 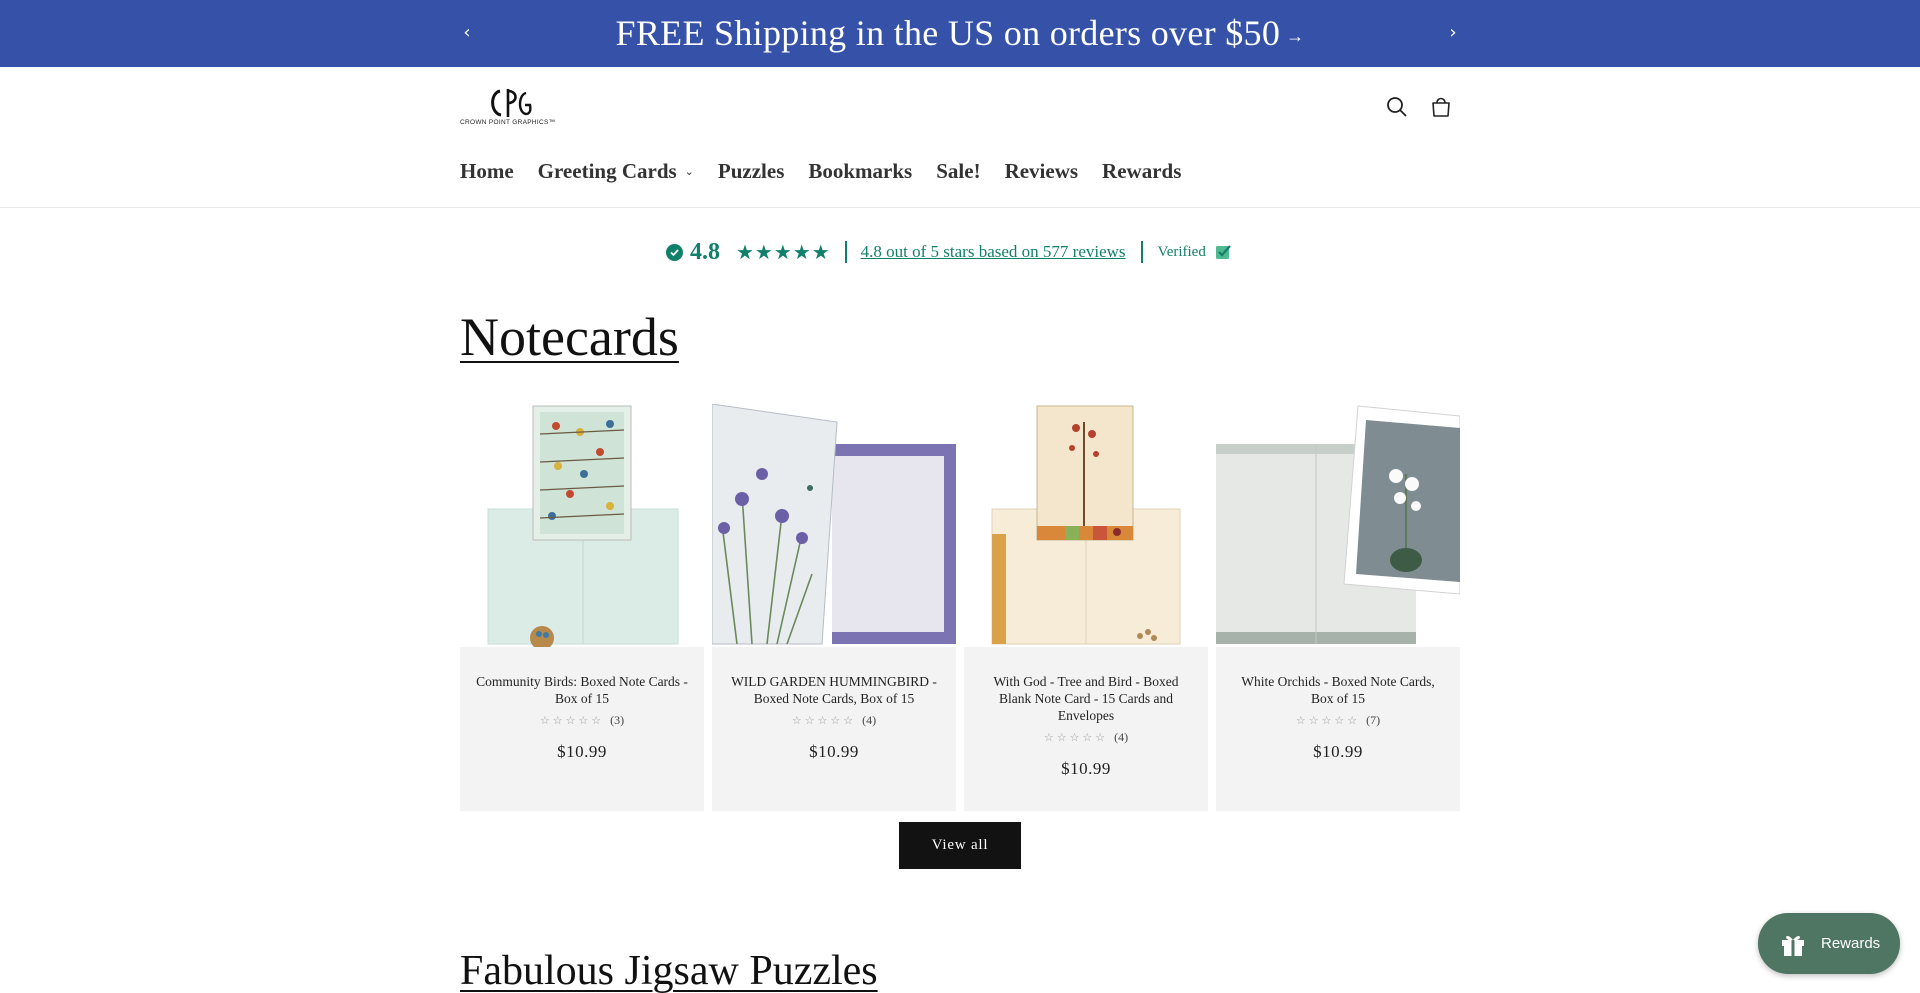 I want to click on site-logo: CROWN POINT GRAPHICS™, so click(x=509, y=107).